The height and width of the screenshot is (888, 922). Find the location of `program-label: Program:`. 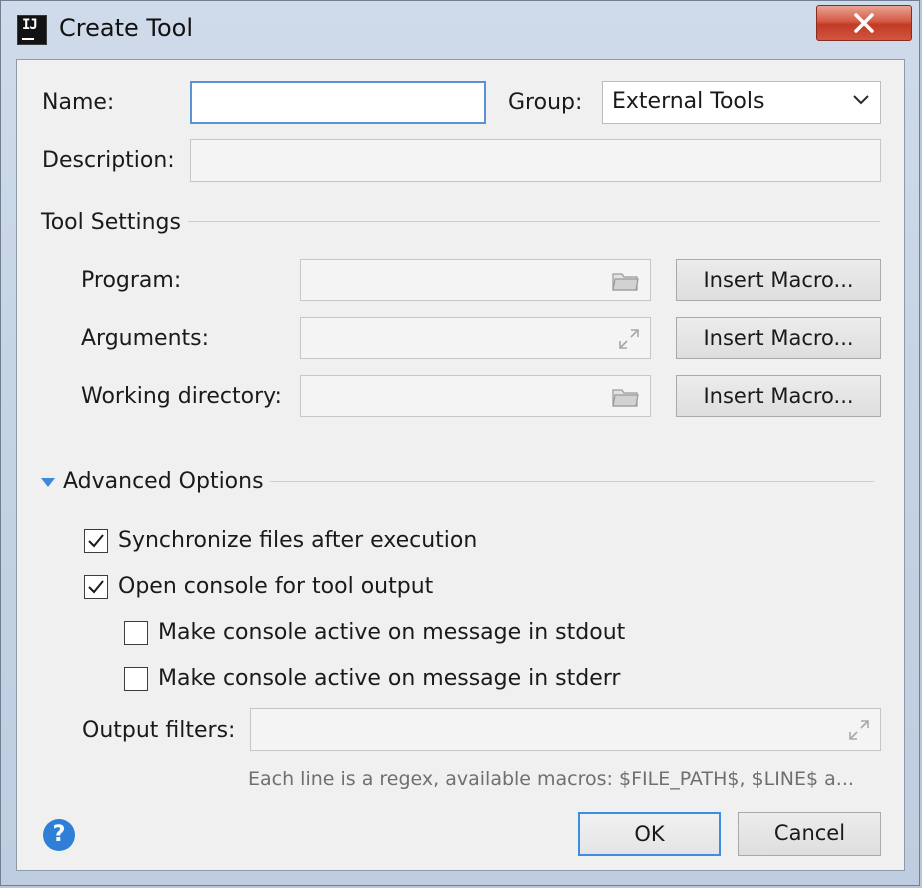

program-label: Program: is located at coordinates (131, 280).